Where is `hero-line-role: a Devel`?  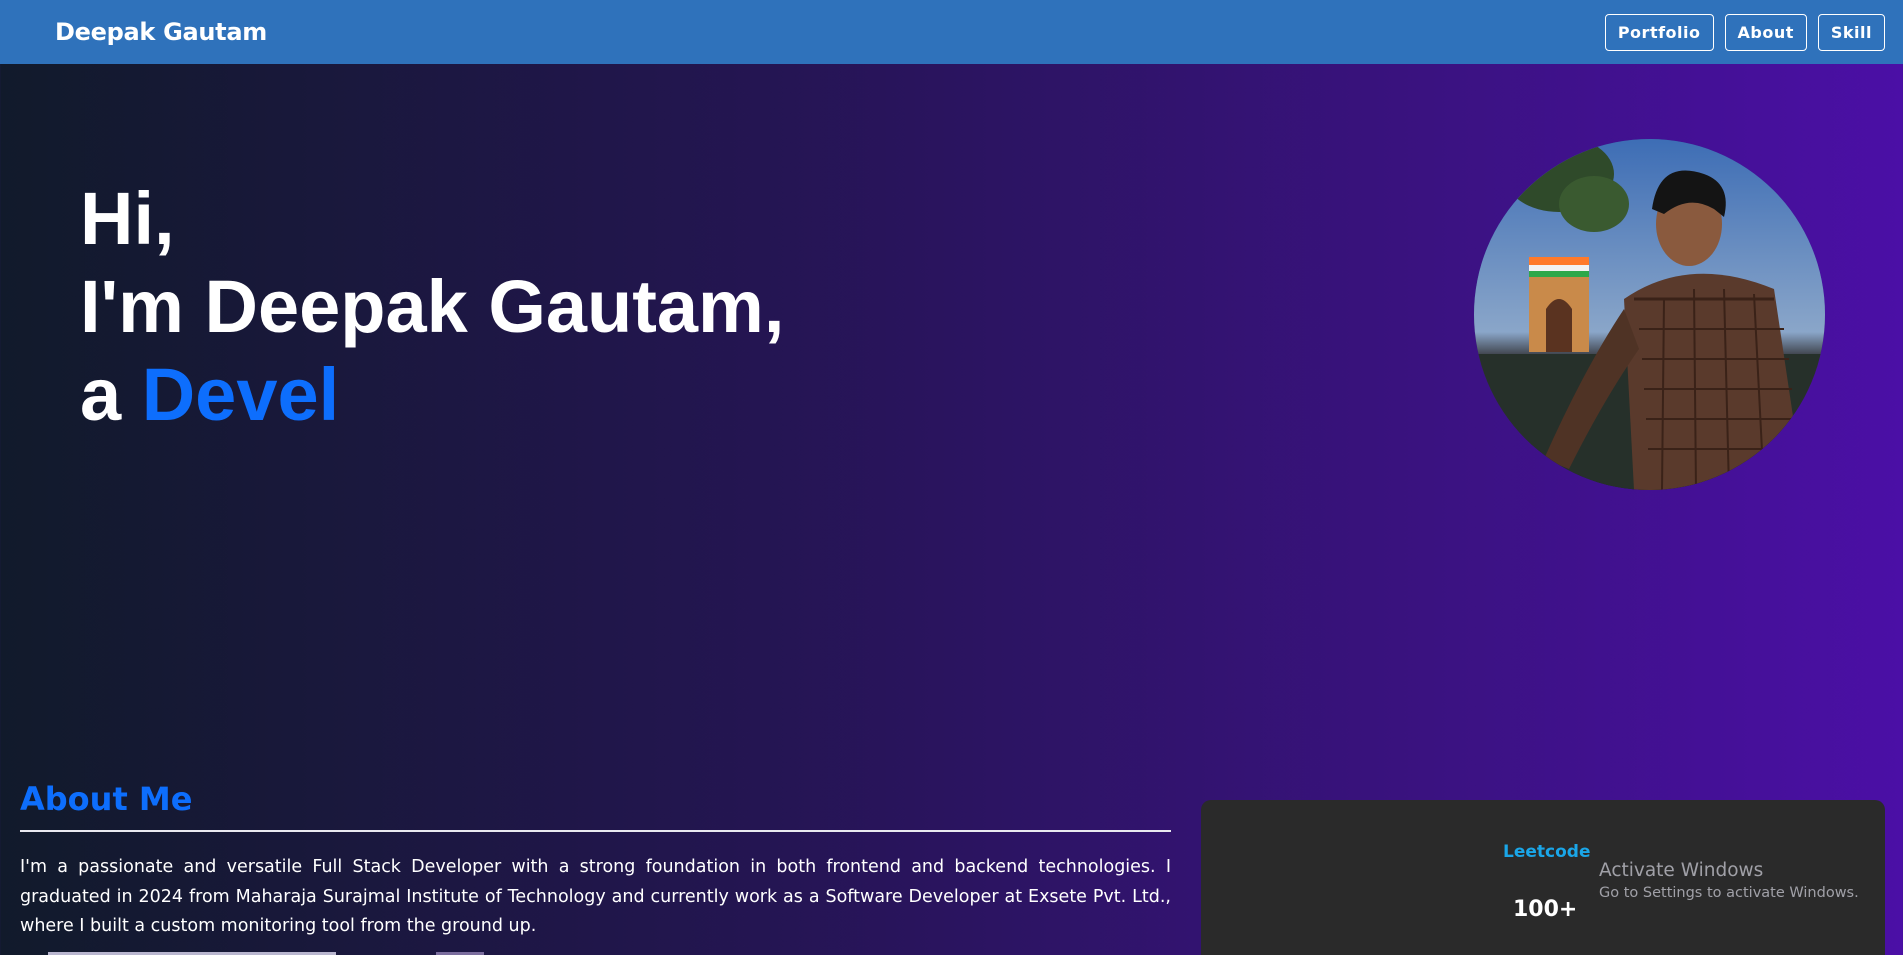 hero-line-role: a Devel is located at coordinates (432, 395).